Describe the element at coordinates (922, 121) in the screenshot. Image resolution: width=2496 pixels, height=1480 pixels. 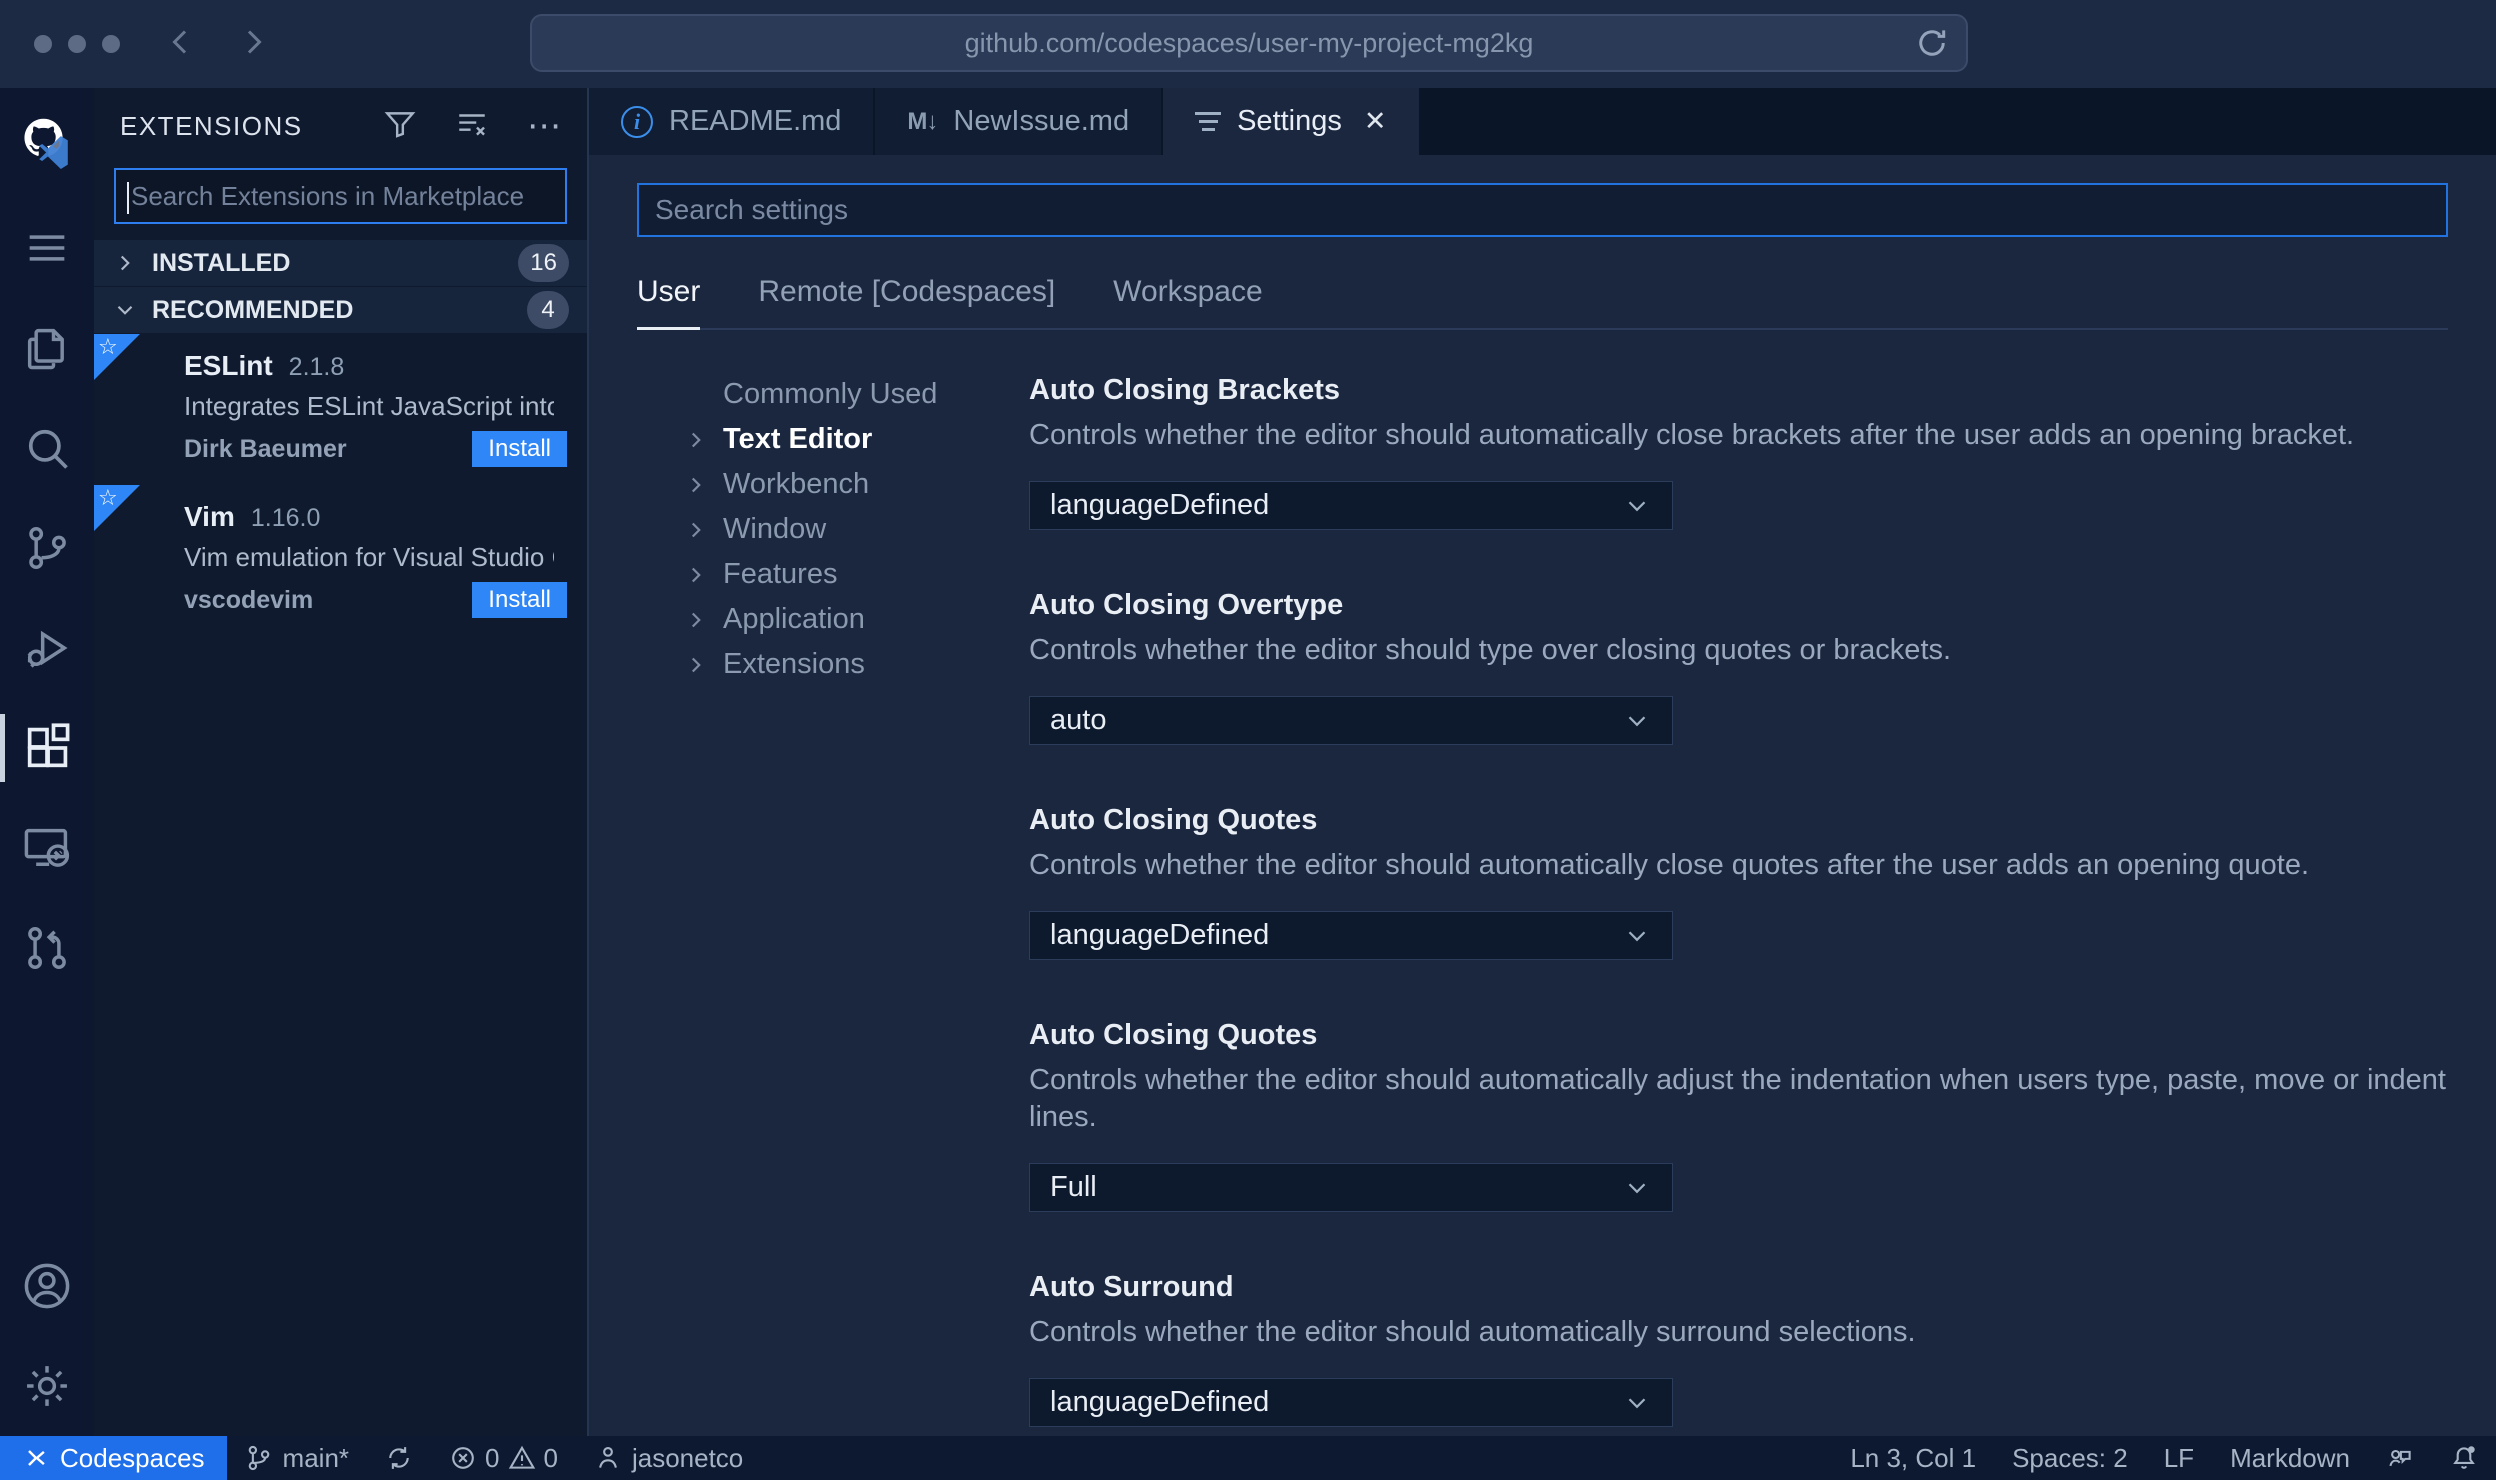
I see `markdown-icon: M↓` at that location.